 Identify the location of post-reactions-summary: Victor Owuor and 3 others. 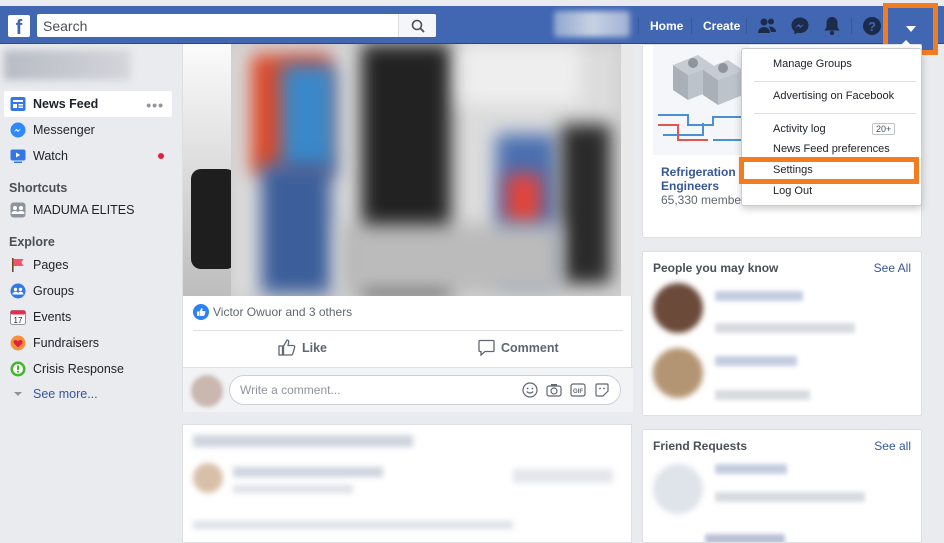
(272, 312).